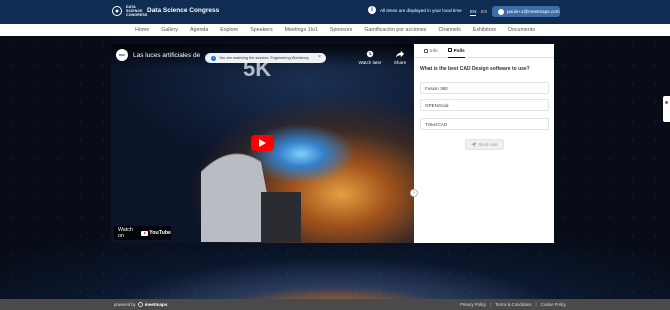 The width and height of the screenshot is (670, 310). Describe the element at coordinates (370, 62) in the screenshot. I see `watch-later-label: Watch later` at that location.